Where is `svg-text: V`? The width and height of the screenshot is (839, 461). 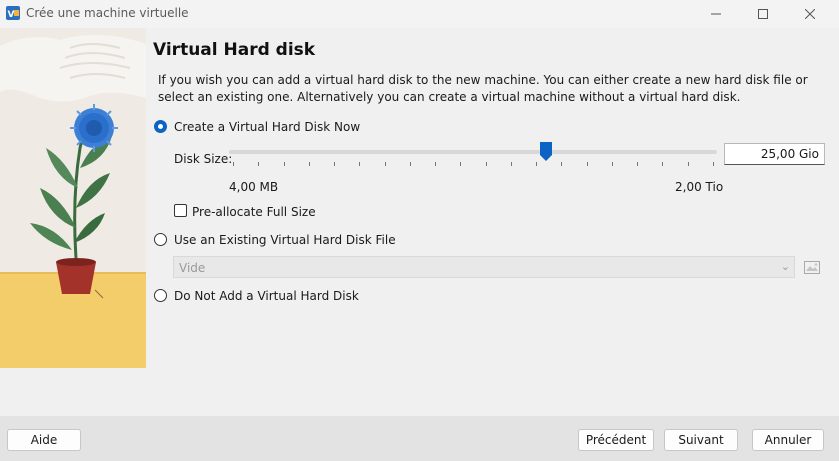
svg-text: V is located at coordinates (11, 15).